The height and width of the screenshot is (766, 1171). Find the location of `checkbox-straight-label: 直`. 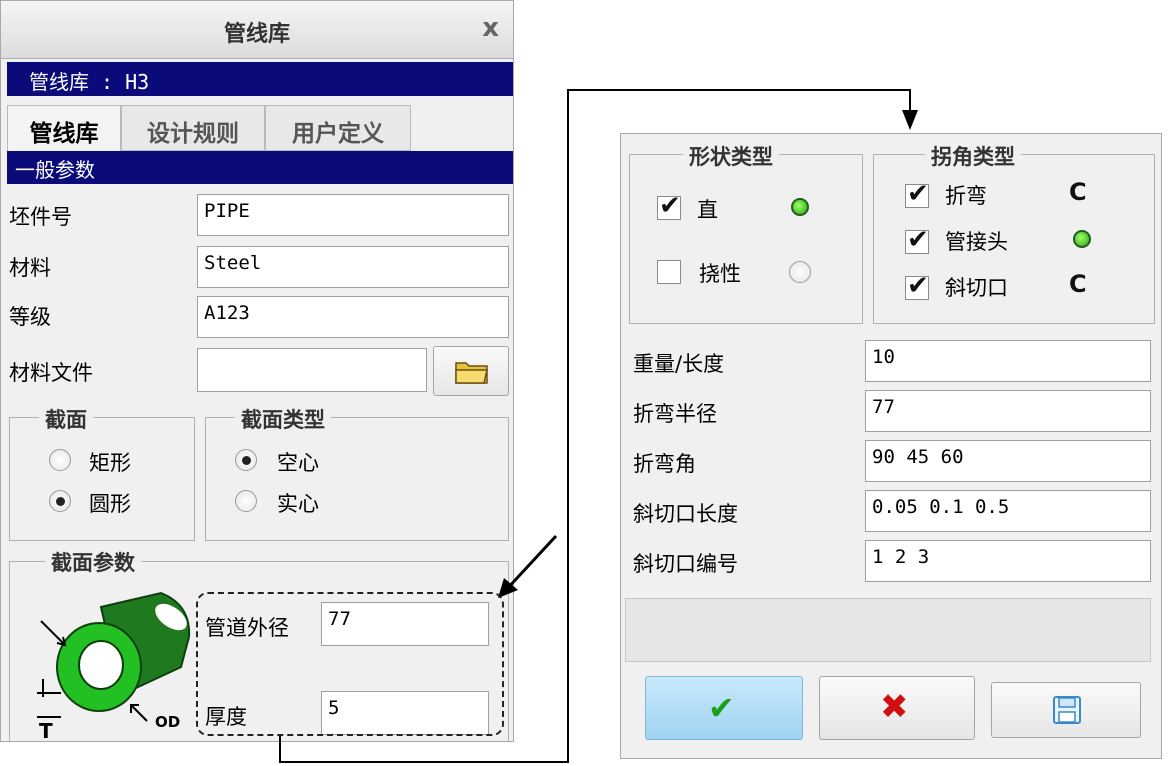

checkbox-straight-label: 直 is located at coordinates (707, 210).